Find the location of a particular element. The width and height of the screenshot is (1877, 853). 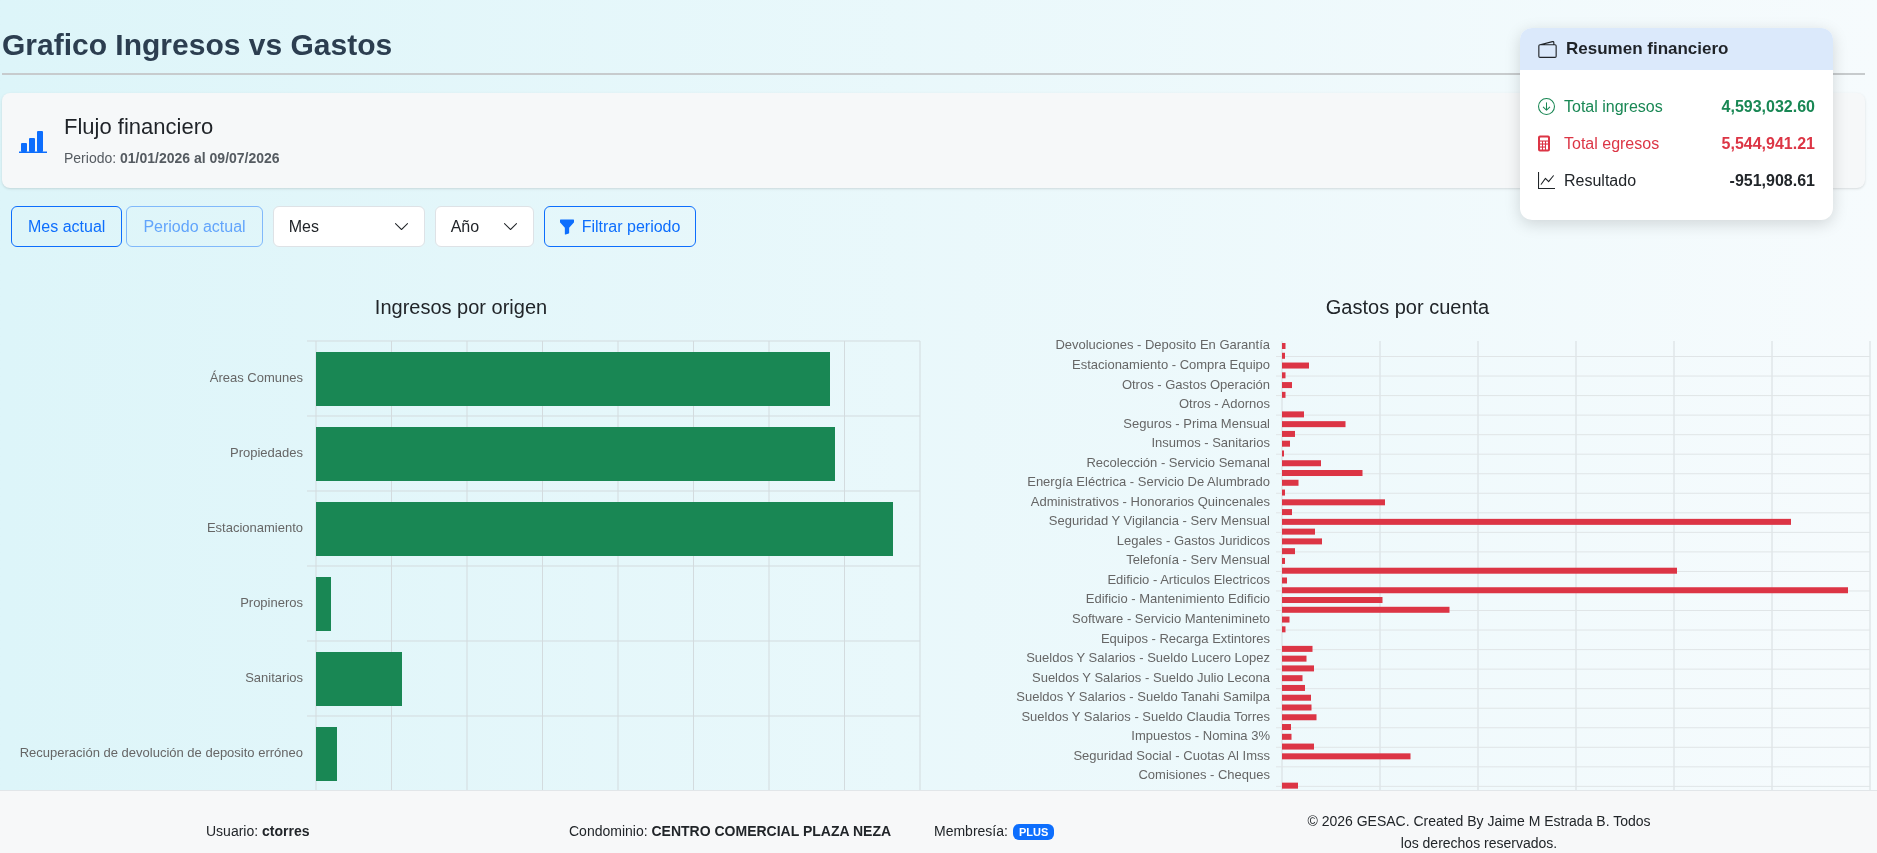

category-label: Áreas Comunes is located at coordinates (256, 378).